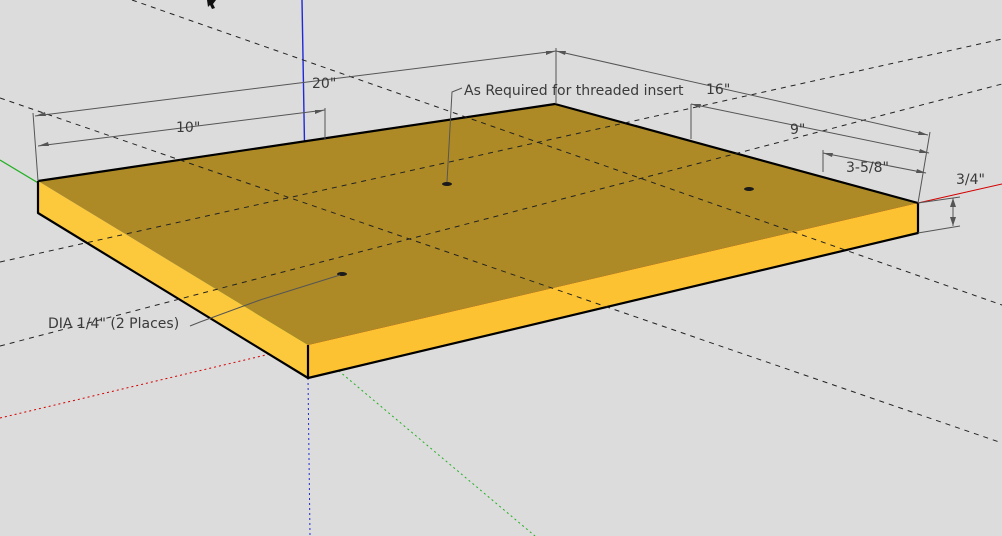 This screenshot has width=1002, height=536. Describe the element at coordinates (188, 128) in the screenshot. I see `dimension-label-half-length: 10"` at that location.